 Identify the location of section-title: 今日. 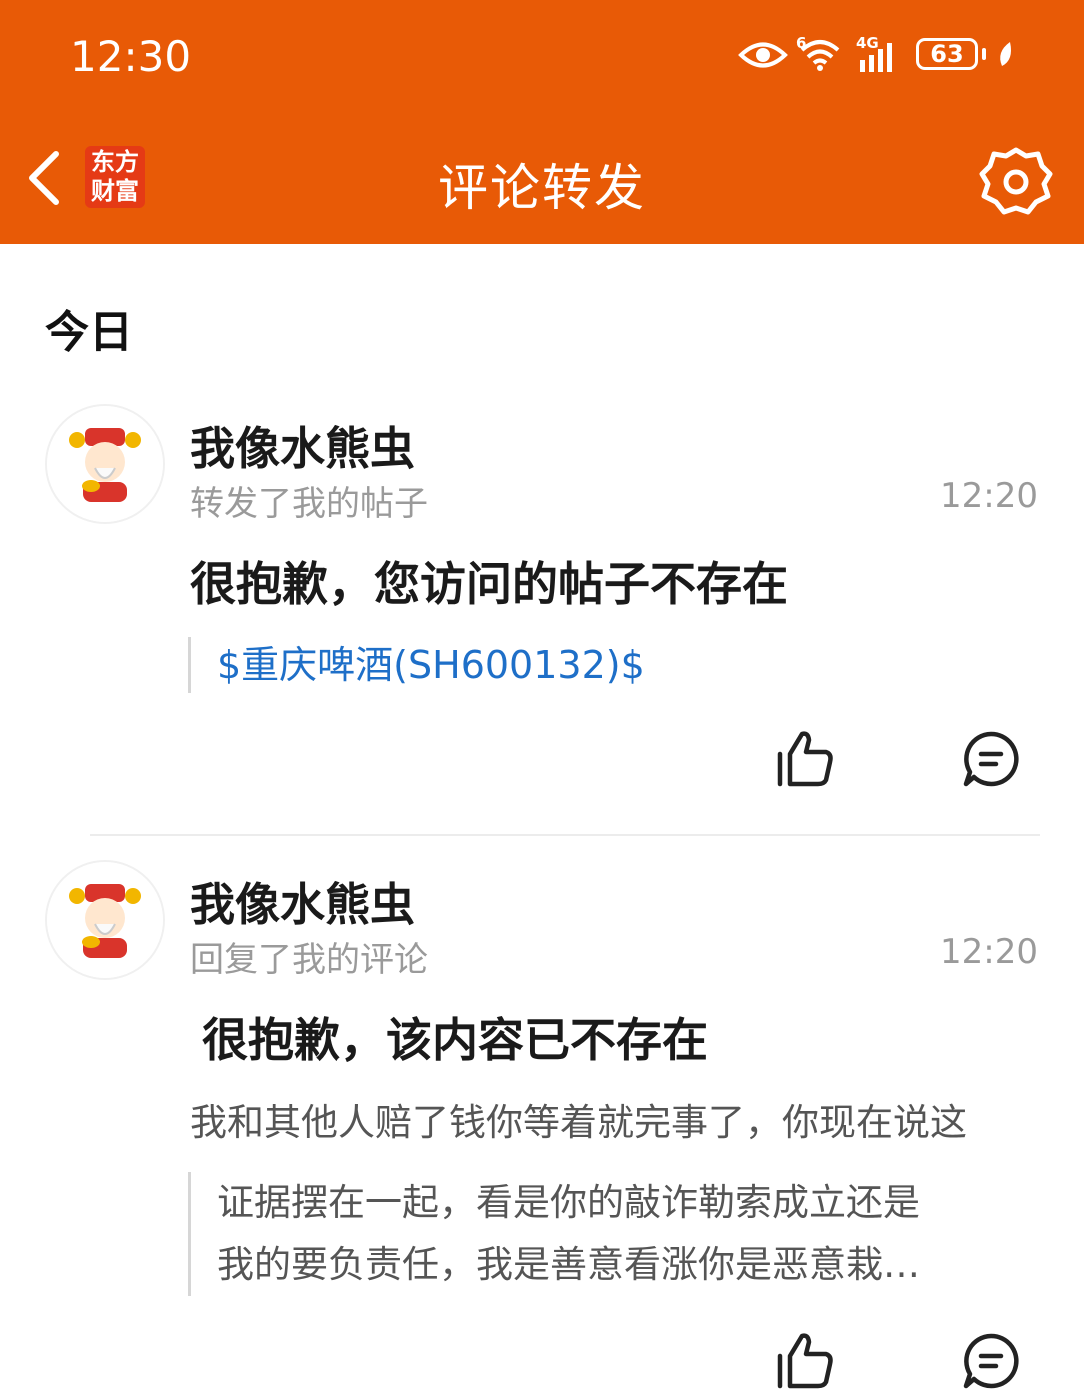
(89, 332).